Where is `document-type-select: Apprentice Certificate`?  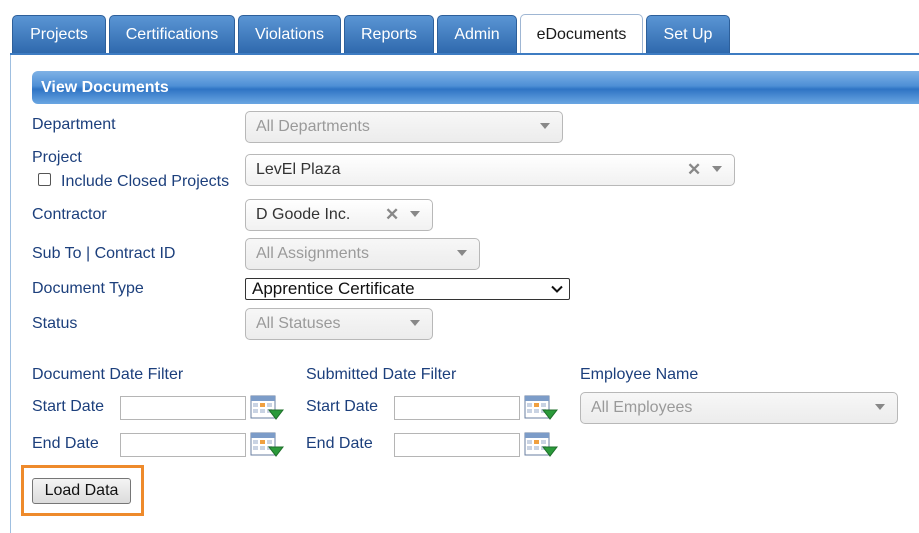 document-type-select: Apprentice Certificate is located at coordinates (407, 289).